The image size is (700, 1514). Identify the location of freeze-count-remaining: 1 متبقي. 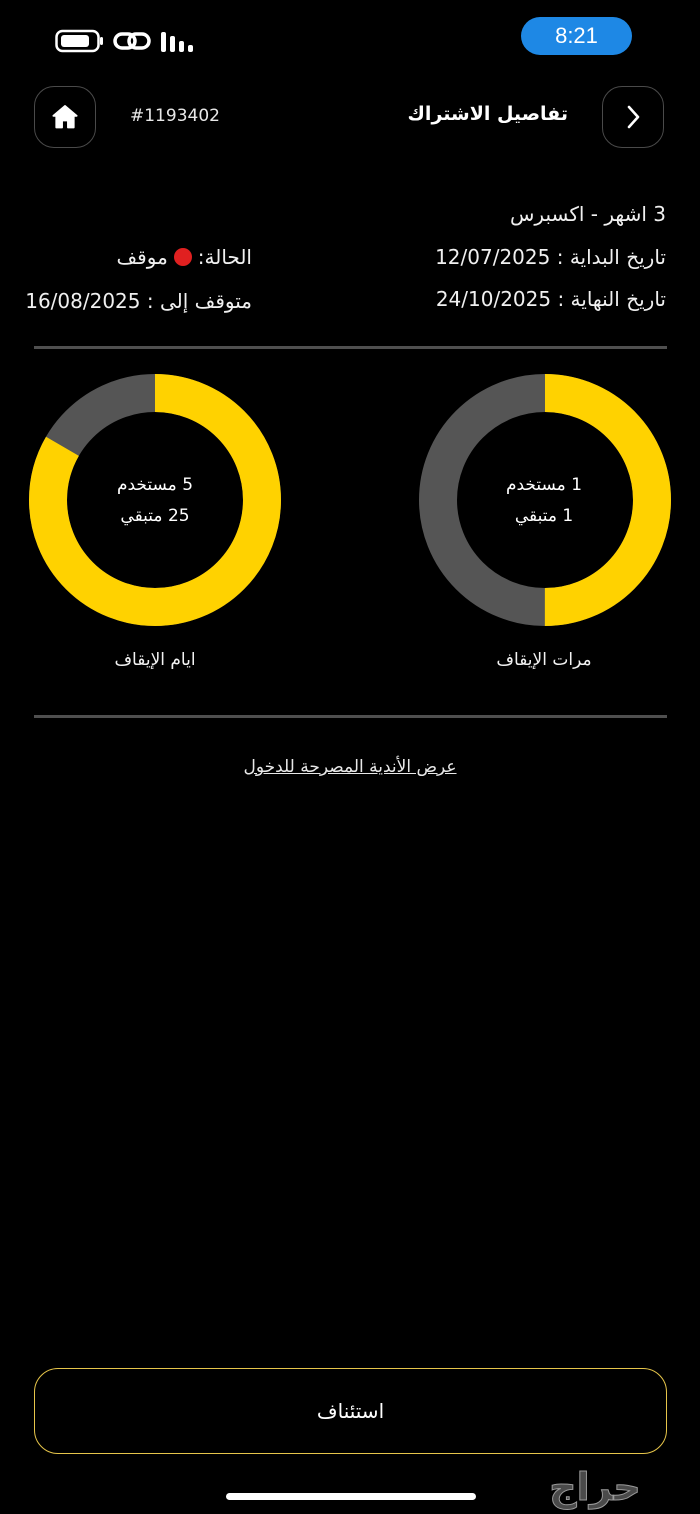
(544, 516).